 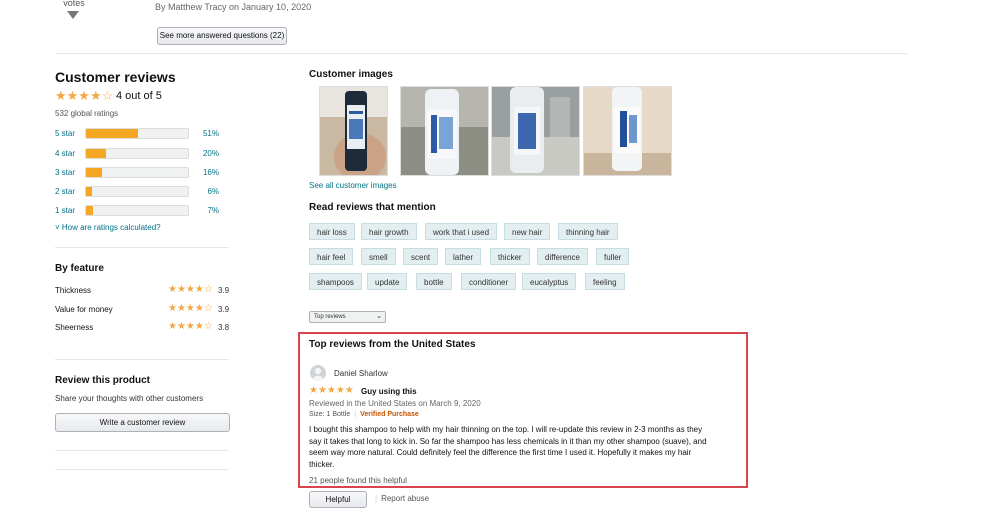 I want to click on customer-reviews-title: Customer reviews, so click(x=115, y=77).